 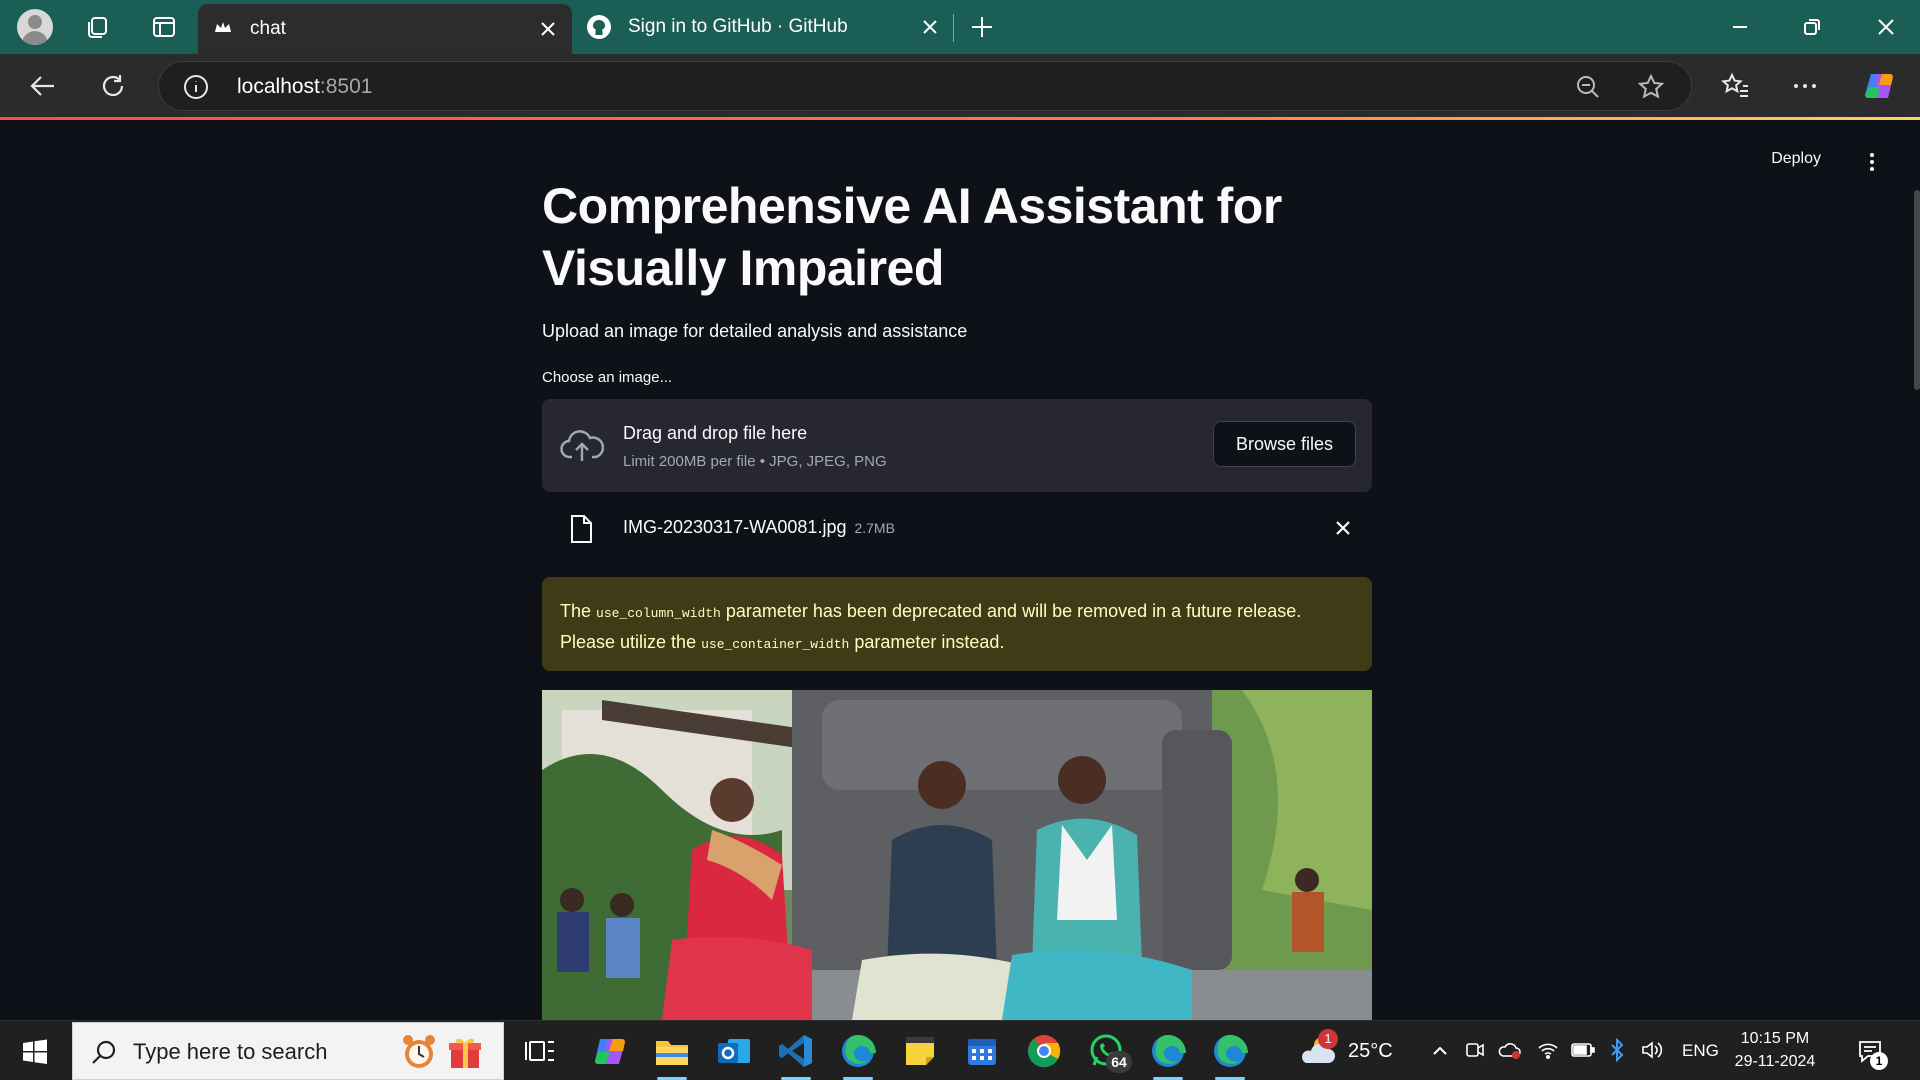 What do you see at coordinates (927, 642) in the screenshot?
I see `warning-text-3: parameter instead.` at bounding box center [927, 642].